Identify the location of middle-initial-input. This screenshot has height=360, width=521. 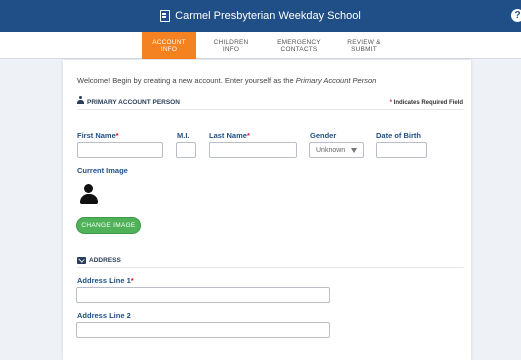
(186, 150).